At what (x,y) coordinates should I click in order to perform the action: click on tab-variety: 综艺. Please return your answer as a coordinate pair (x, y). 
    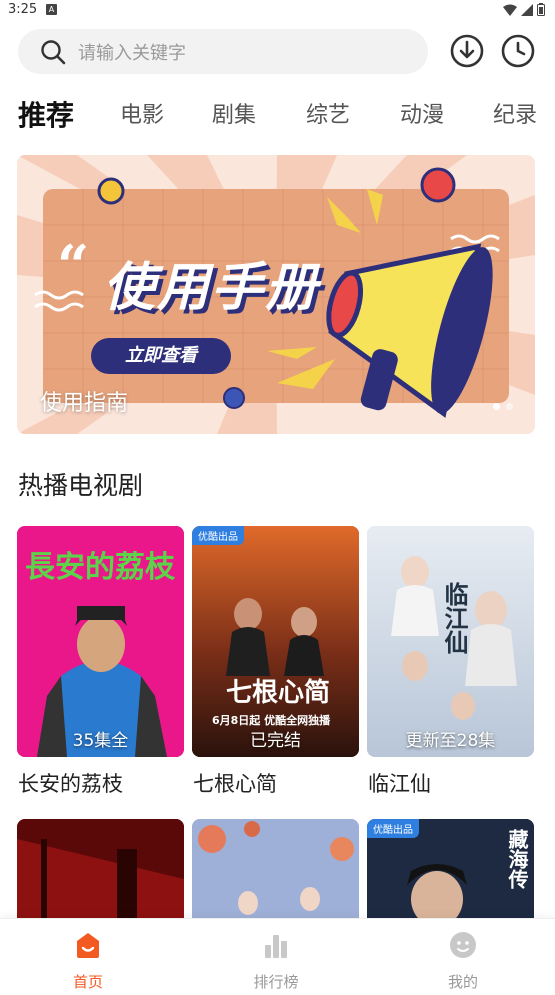
    Looking at the image, I should click on (328, 116).